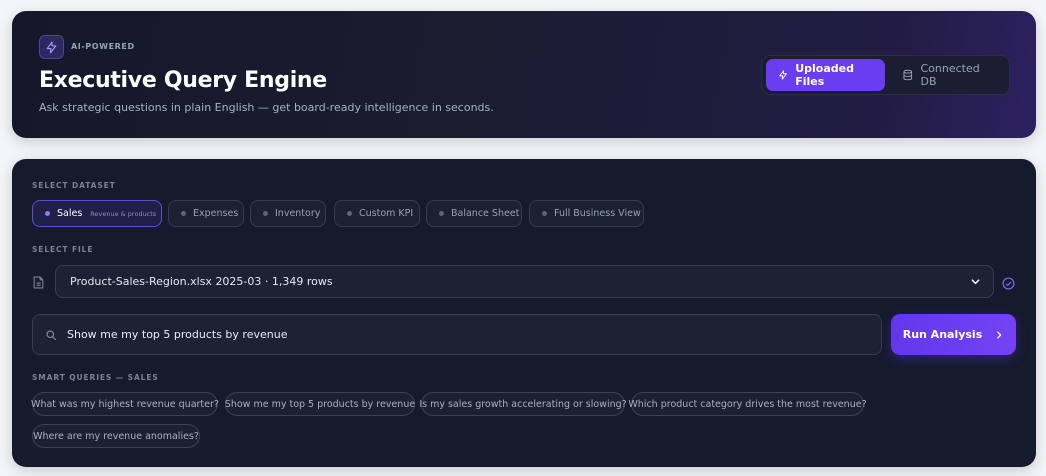 The height and width of the screenshot is (476, 1046). Describe the element at coordinates (975, 282) in the screenshot. I see `chevron-down-icon` at that location.